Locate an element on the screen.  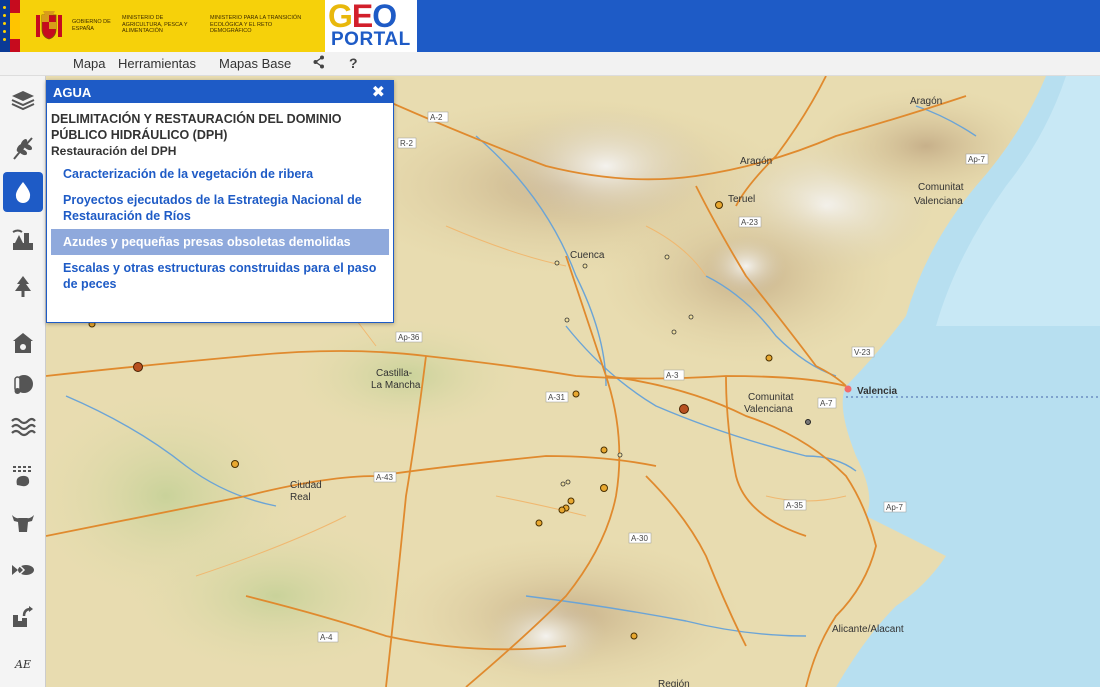
rural-icon is located at coordinates (23, 240).